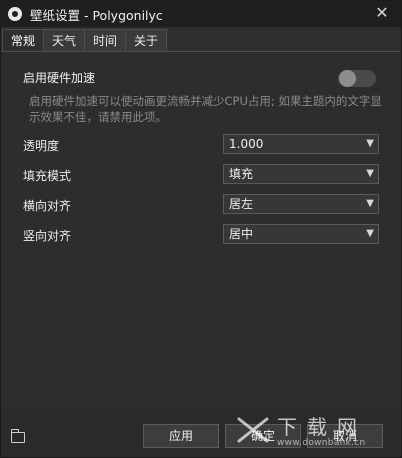 This screenshot has height=458, width=402. I want to click on opacity-select: 1.000 ▼, so click(301, 144).